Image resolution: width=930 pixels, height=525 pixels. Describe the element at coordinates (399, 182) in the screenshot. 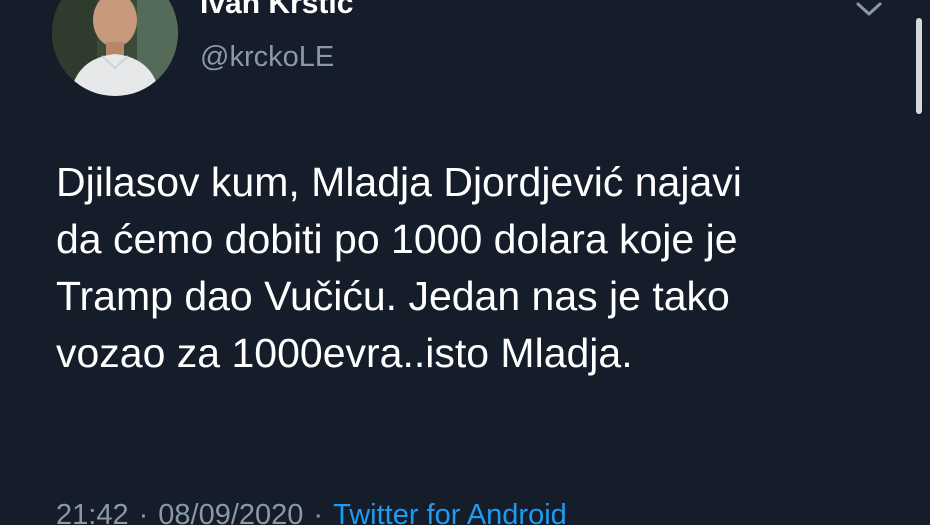

I see `tweet-text-line: Djilasov kum, Mladja Djordjević najavi` at that location.